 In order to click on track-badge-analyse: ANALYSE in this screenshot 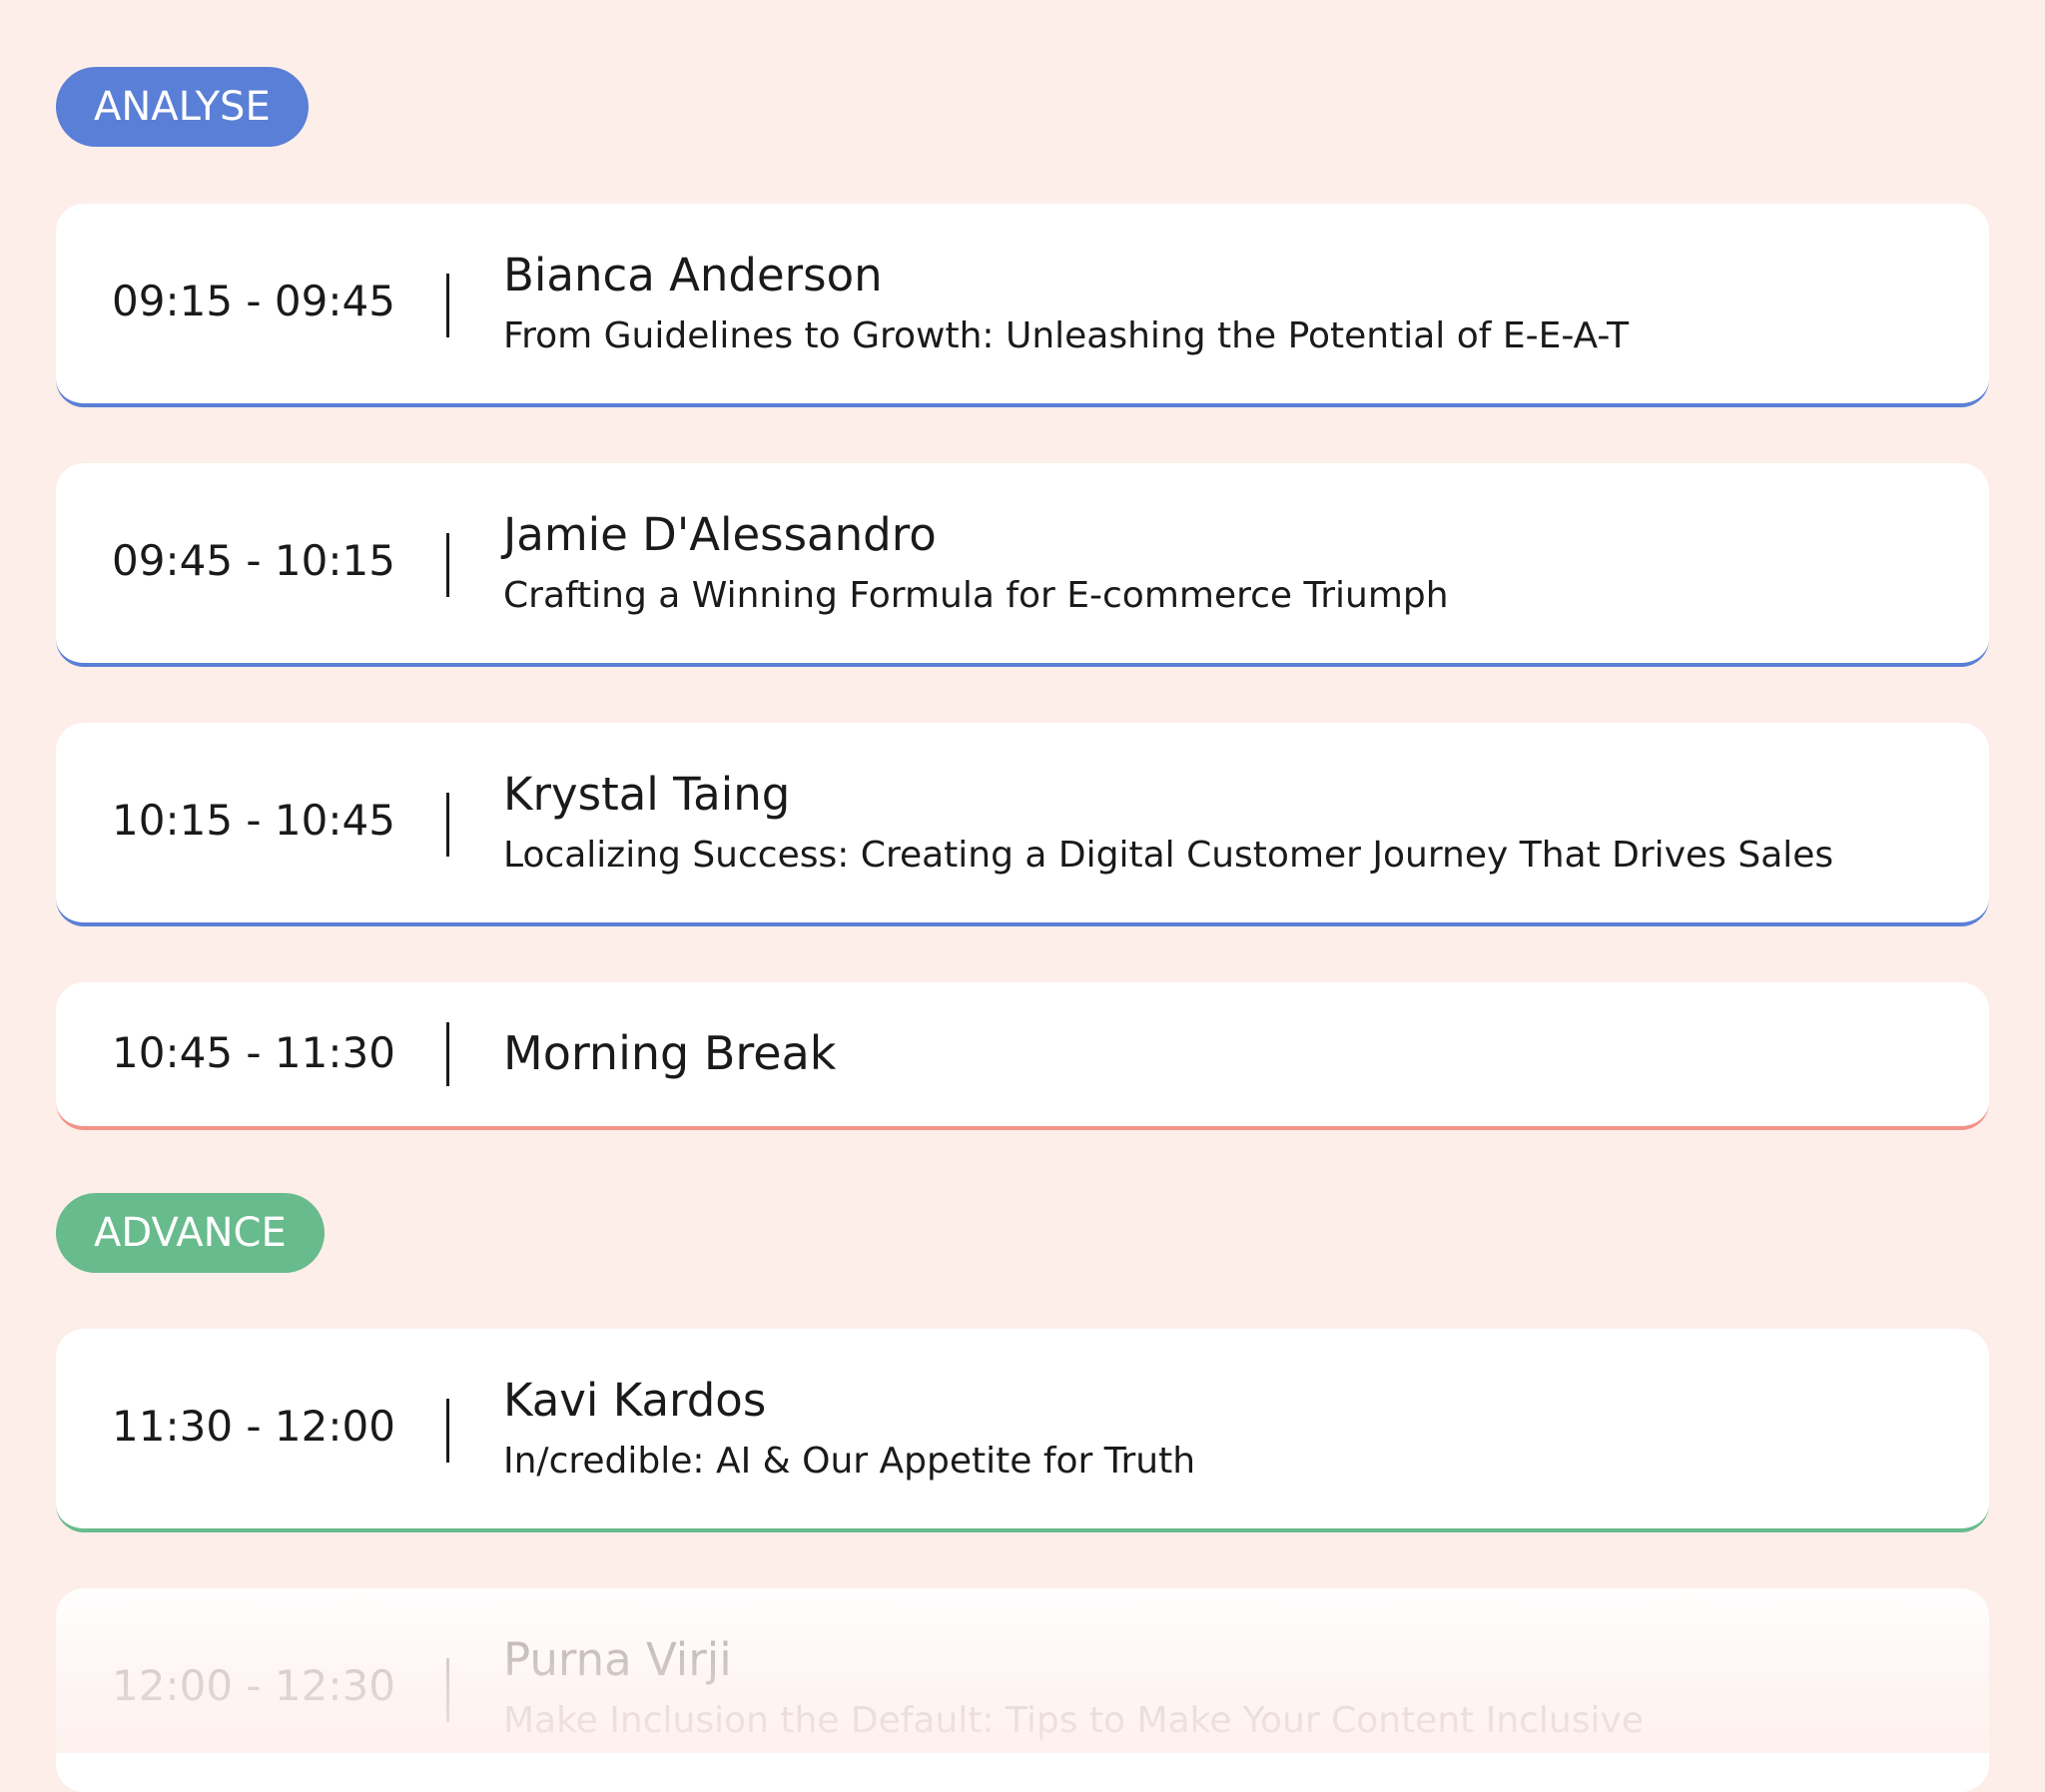, I will do `click(182, 107)`.